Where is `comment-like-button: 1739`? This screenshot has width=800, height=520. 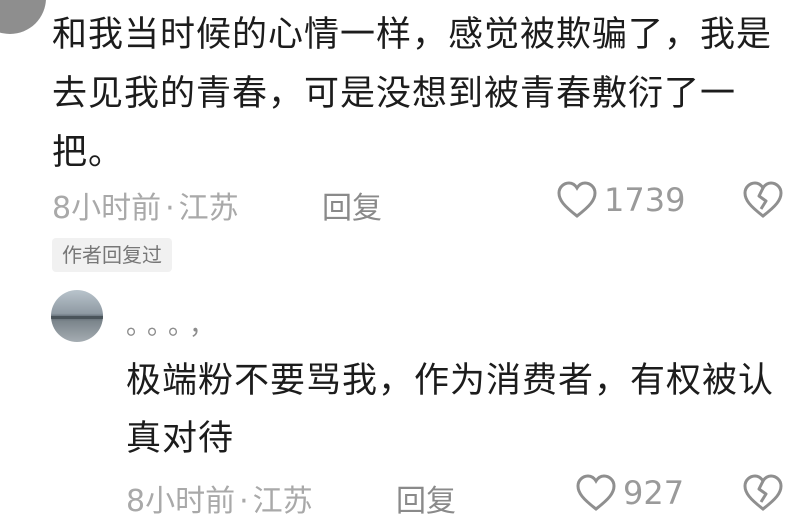
comment-like-button: 1739 is located at coordinates (620, 200).